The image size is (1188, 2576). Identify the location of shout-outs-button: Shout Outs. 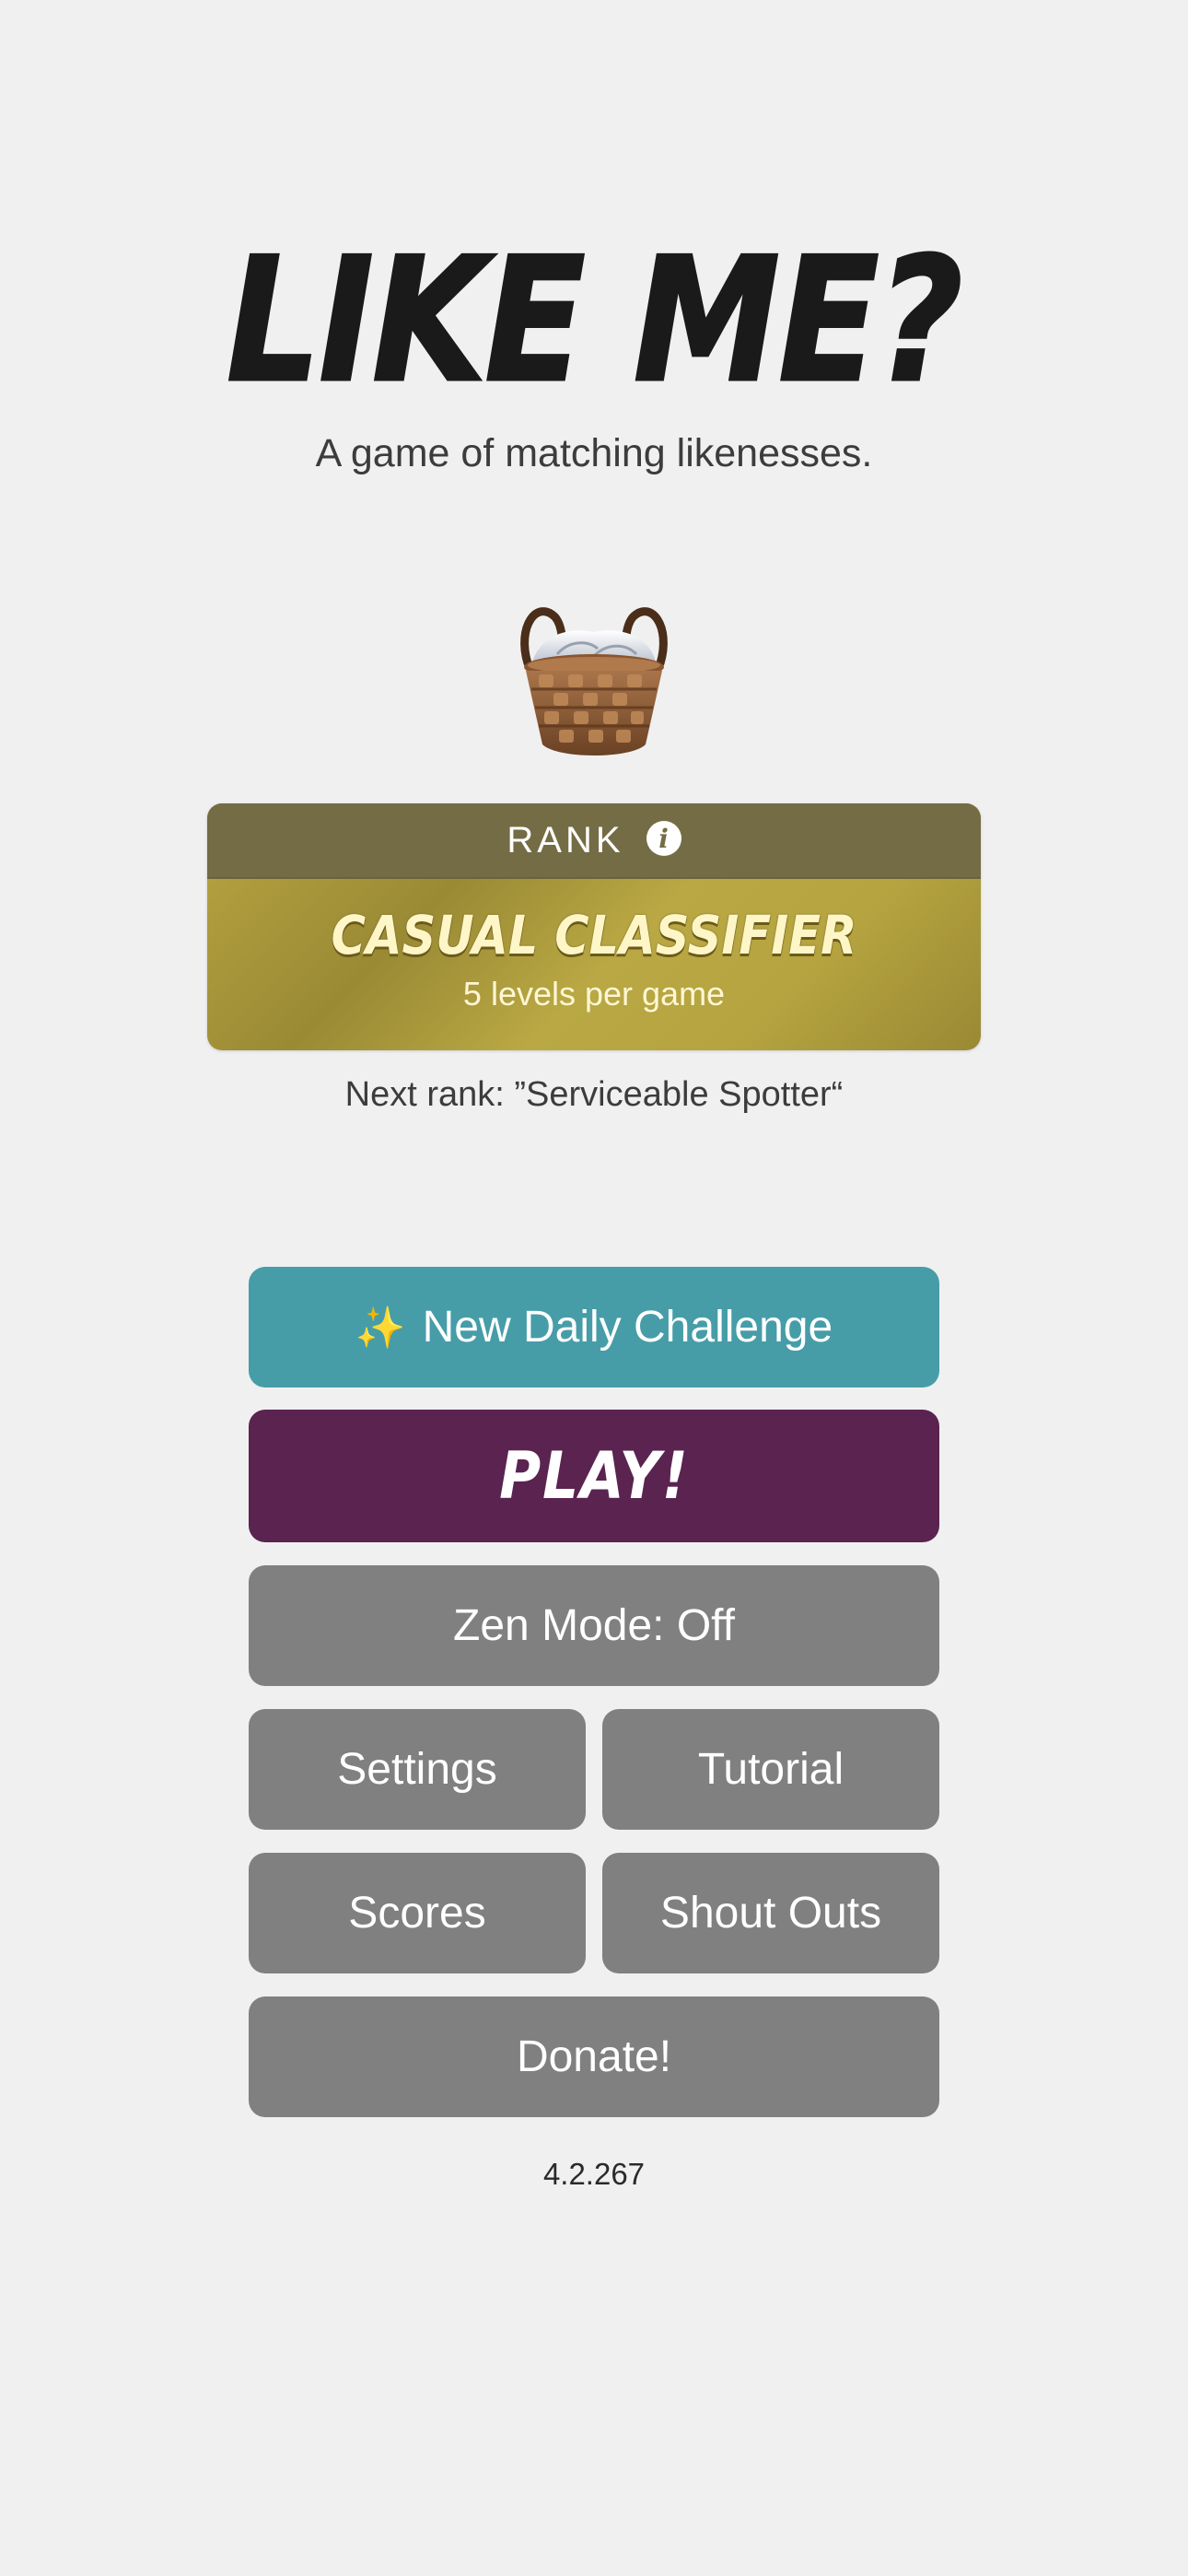
(770, 1913).